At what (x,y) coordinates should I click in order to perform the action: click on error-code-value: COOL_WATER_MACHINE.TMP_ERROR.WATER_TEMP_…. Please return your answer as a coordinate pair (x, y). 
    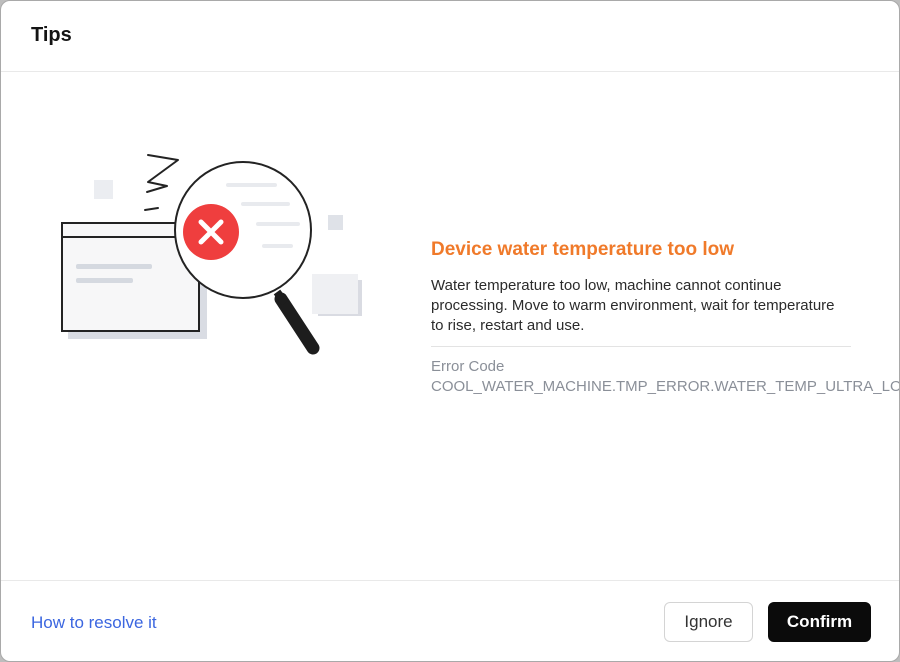
    Looking at the image, I should click on (665, 386).